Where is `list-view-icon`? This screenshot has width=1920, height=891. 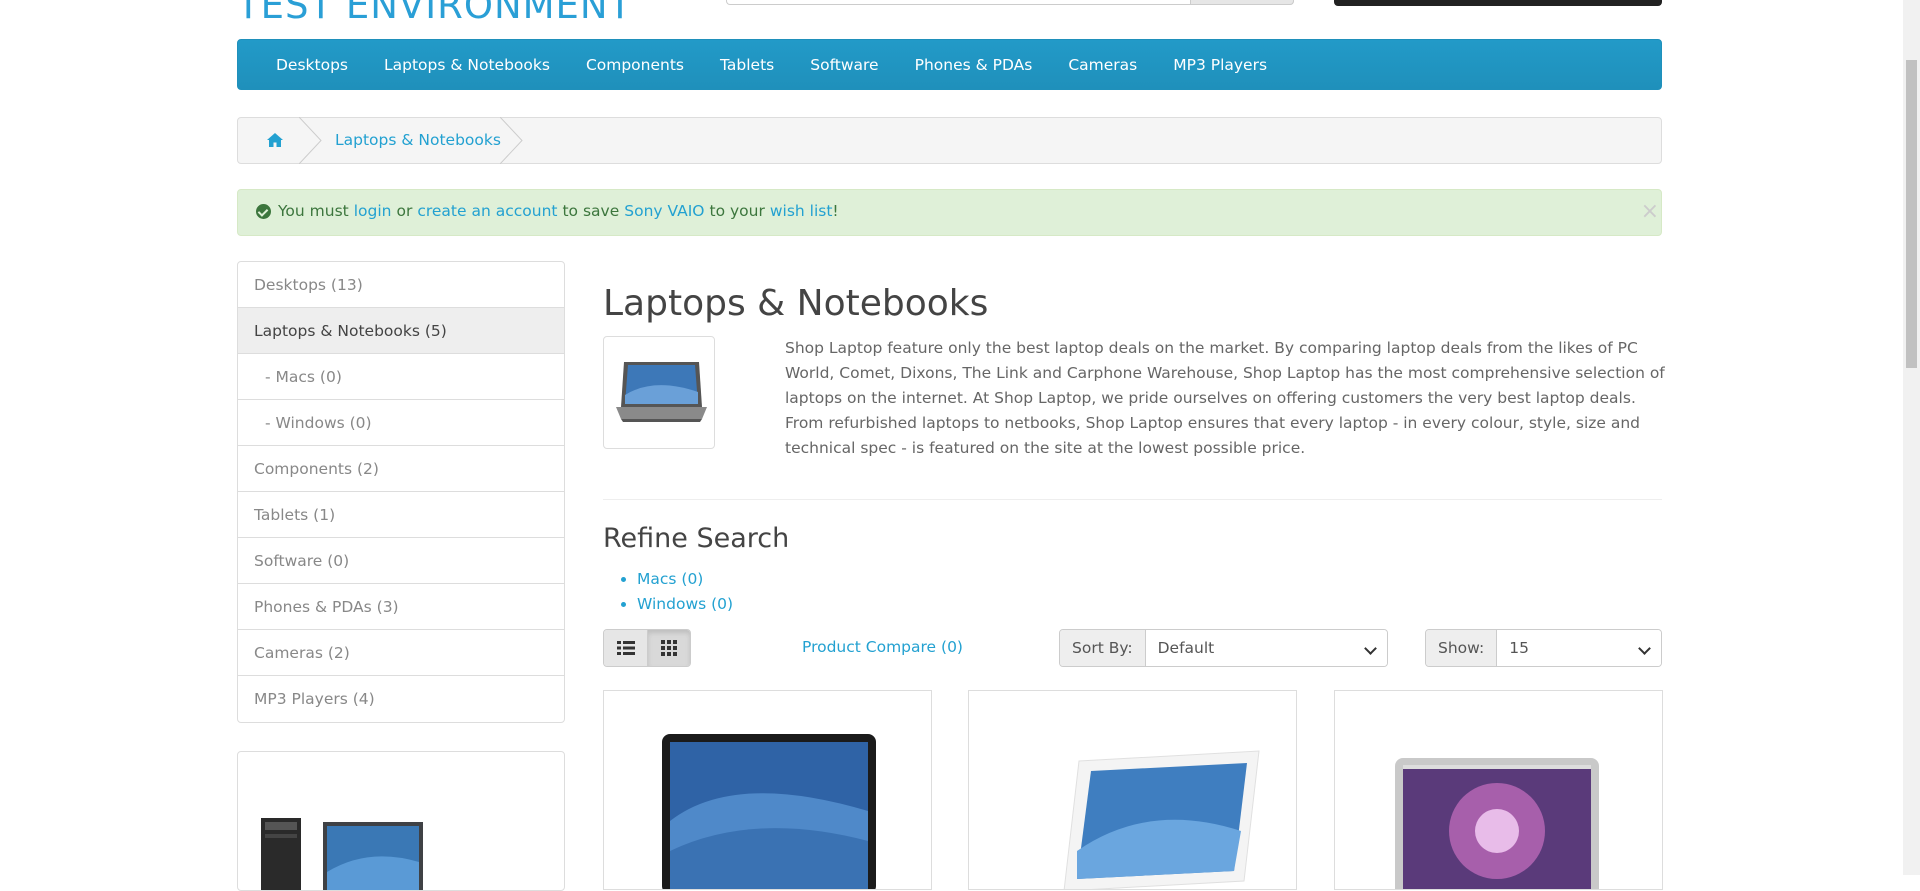
list-view-icon is located at coordinates (625, 648).